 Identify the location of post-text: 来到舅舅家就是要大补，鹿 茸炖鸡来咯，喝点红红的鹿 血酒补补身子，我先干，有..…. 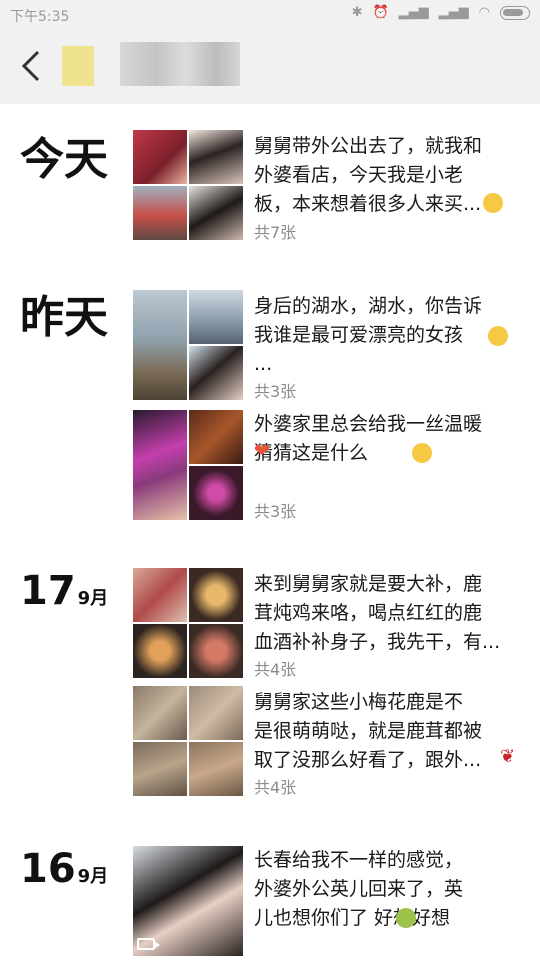
(389, 613).